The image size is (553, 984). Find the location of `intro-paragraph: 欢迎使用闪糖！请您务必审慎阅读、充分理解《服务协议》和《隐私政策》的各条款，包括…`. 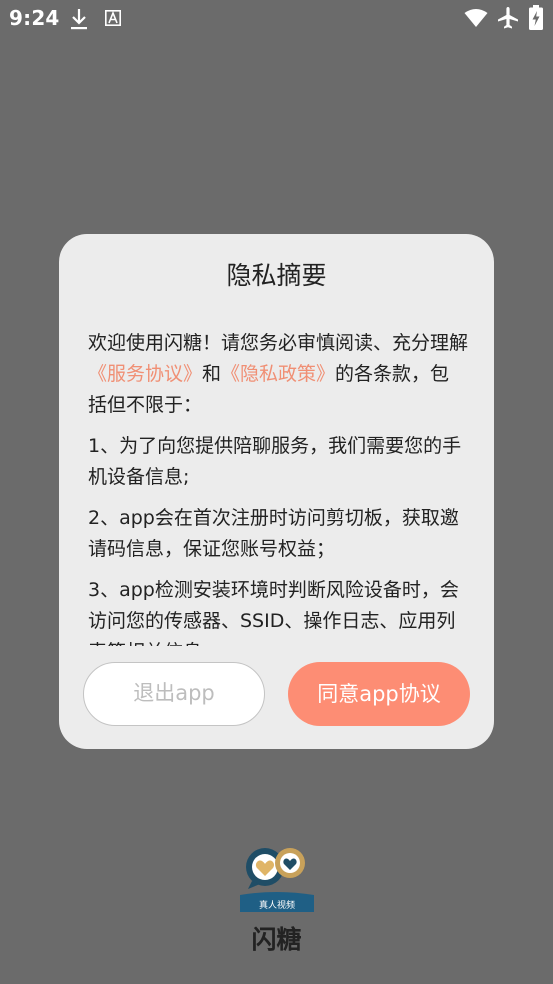

intro-paragraph: 欢迎使用闪糖！请您务必审慎阅读、充分理解《服务协议》和《隐私政策》的各条款，包括… is located at coordinates (278, 374).